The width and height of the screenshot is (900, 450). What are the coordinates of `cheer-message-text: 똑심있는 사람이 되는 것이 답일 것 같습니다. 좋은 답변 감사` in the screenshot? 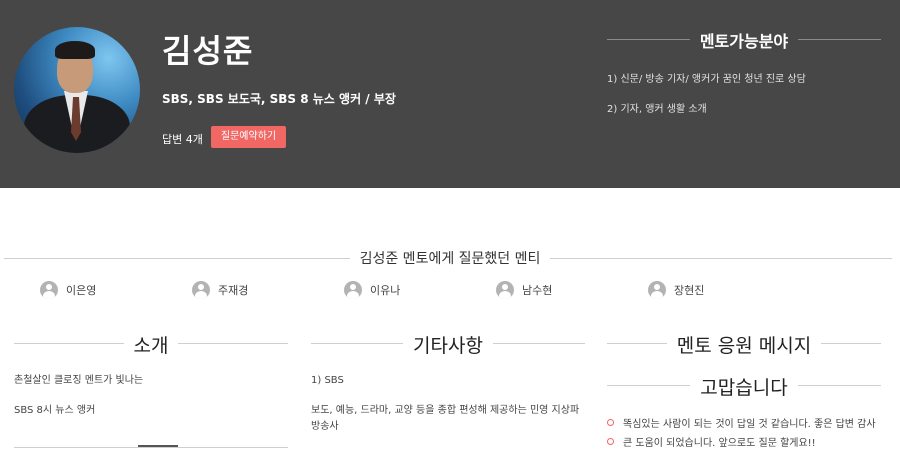 It's located at (749, 424).